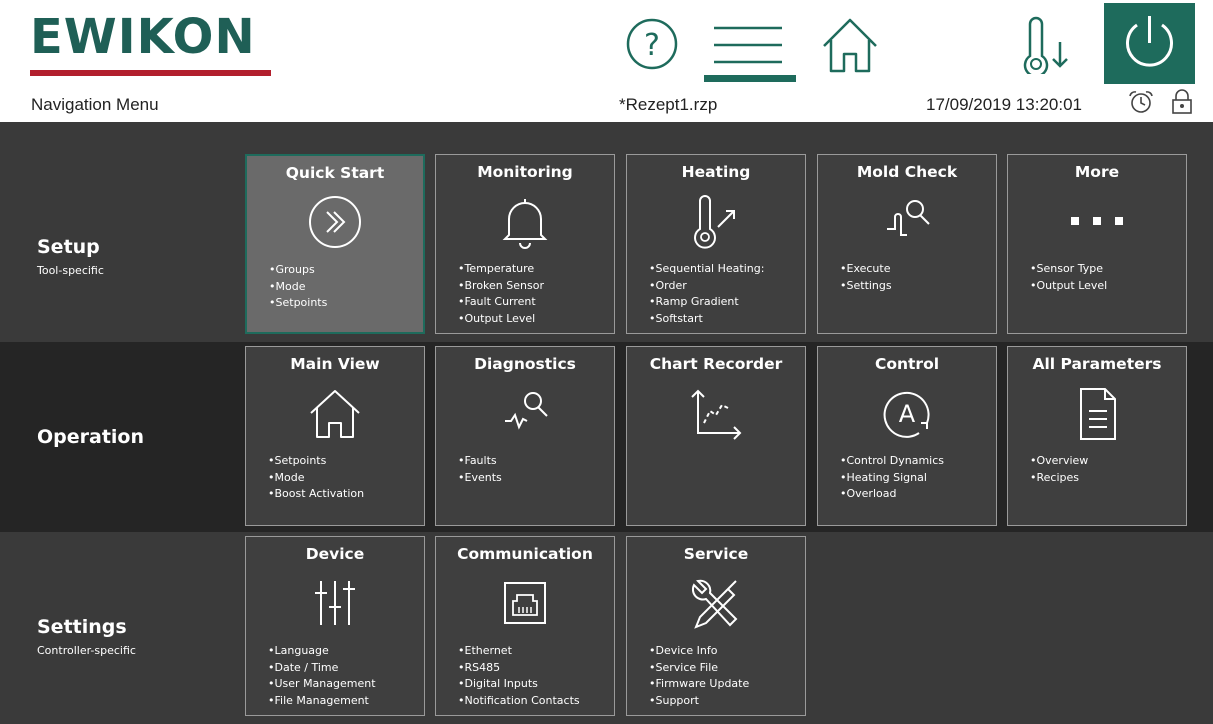 The height and width of the screenshot is (724, 1213). What do you see at coordinates (298, 270) in the screenshot?
I see `list-item: Groups` at bounding box center [298, 270].